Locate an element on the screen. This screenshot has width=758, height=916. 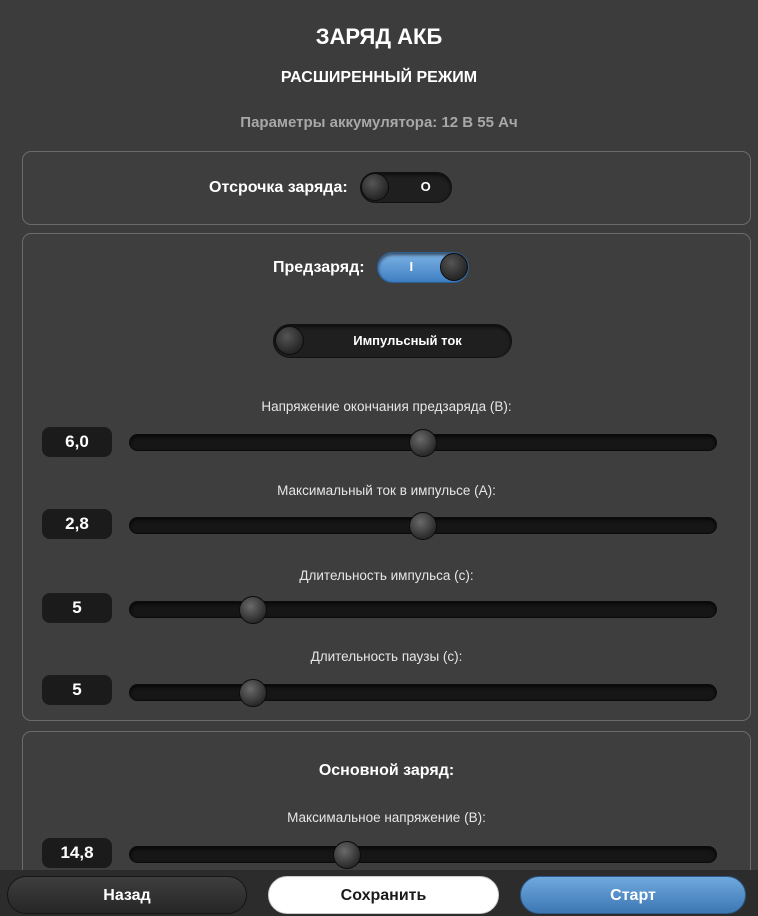
precharge-label: Предзаряд: is located at coordinates (319, 267).